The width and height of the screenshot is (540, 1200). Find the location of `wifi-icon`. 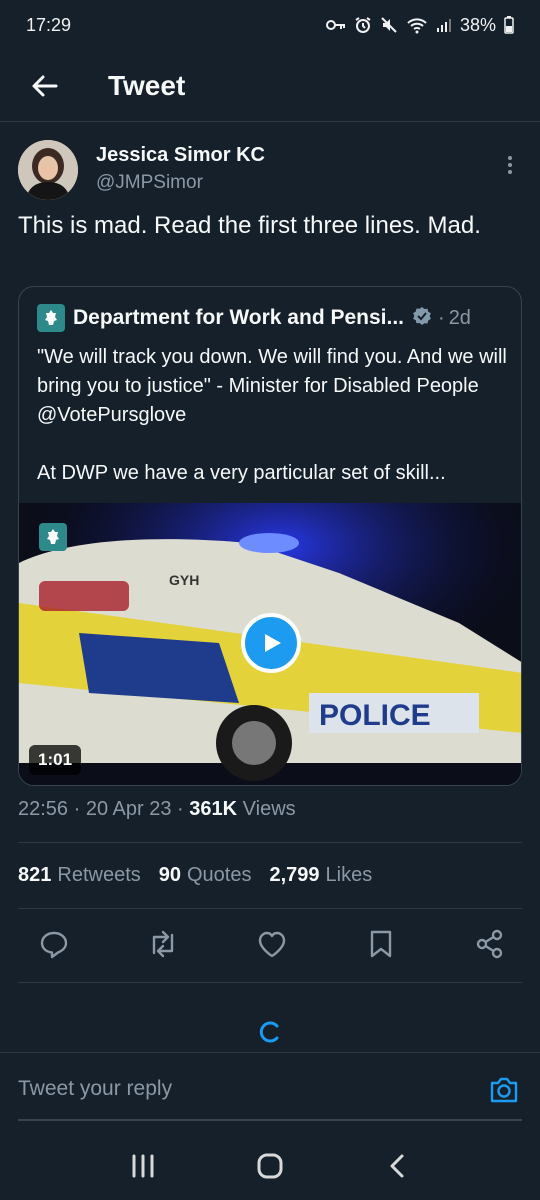

wifi-icon is located at coordinates (417, 26).